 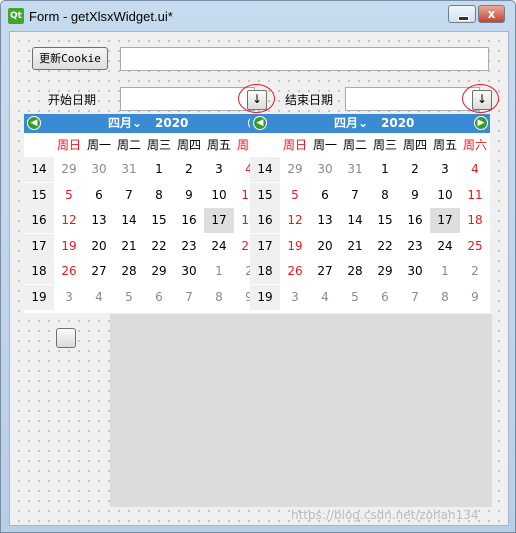 What do you see at coordinates (462, 14) in the screenshot?
I see `minimize-button` at bounding box center [462, 14].